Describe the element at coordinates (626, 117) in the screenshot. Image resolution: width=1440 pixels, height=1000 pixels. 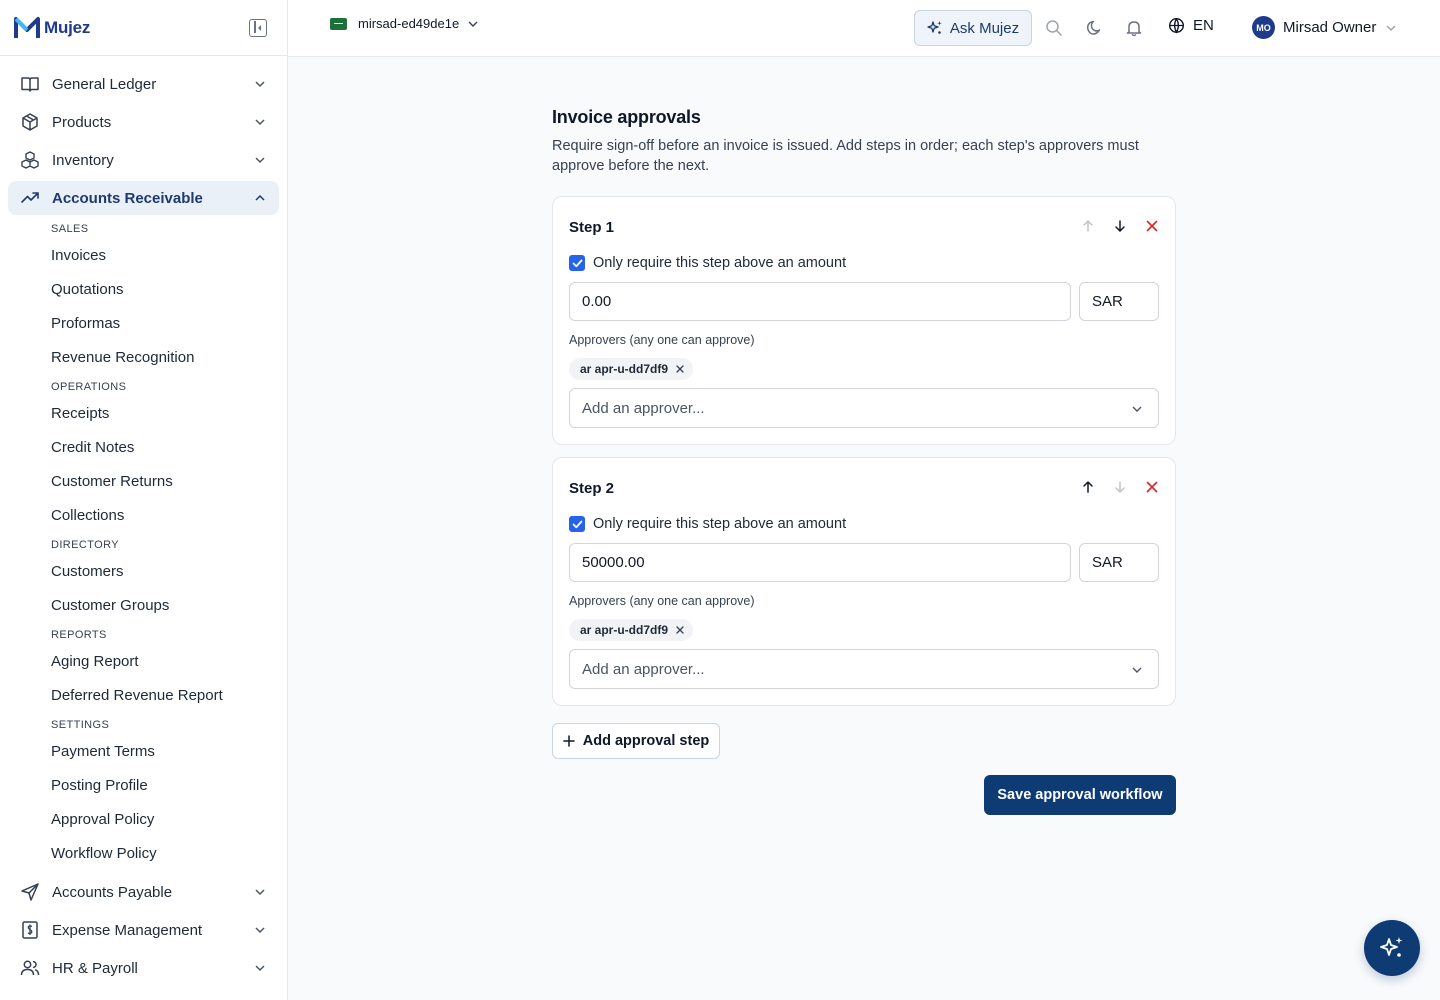
I see `page-title: Invoice approvals` at that location.